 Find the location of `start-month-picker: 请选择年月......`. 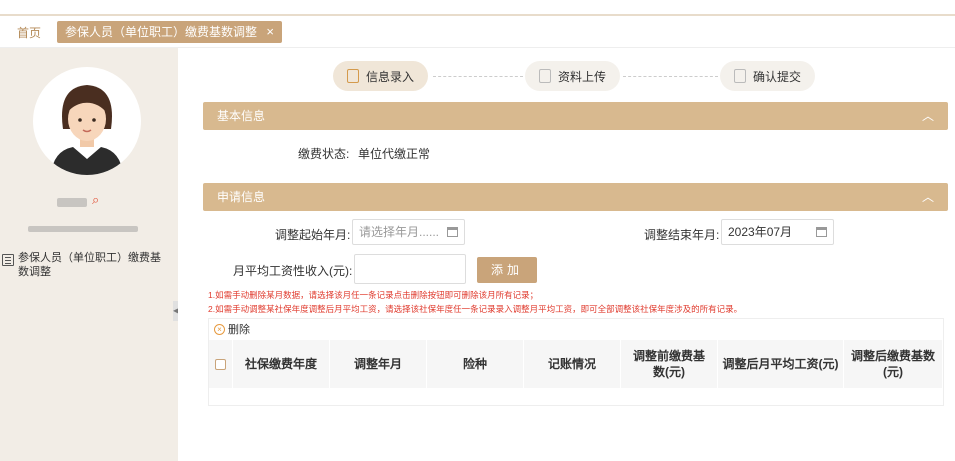

start-month-picker: 请选择年月...... is located at coordinates (408, 232).